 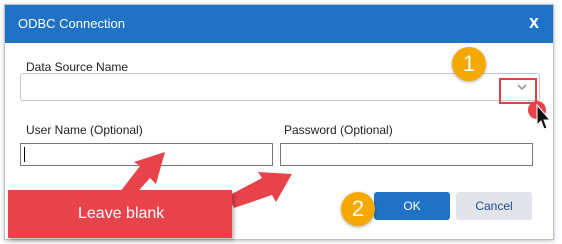 What do you see at coordinates (540, 115) in the screenshot?
I see `cursor-overlay` at bounding box center [540, 115].